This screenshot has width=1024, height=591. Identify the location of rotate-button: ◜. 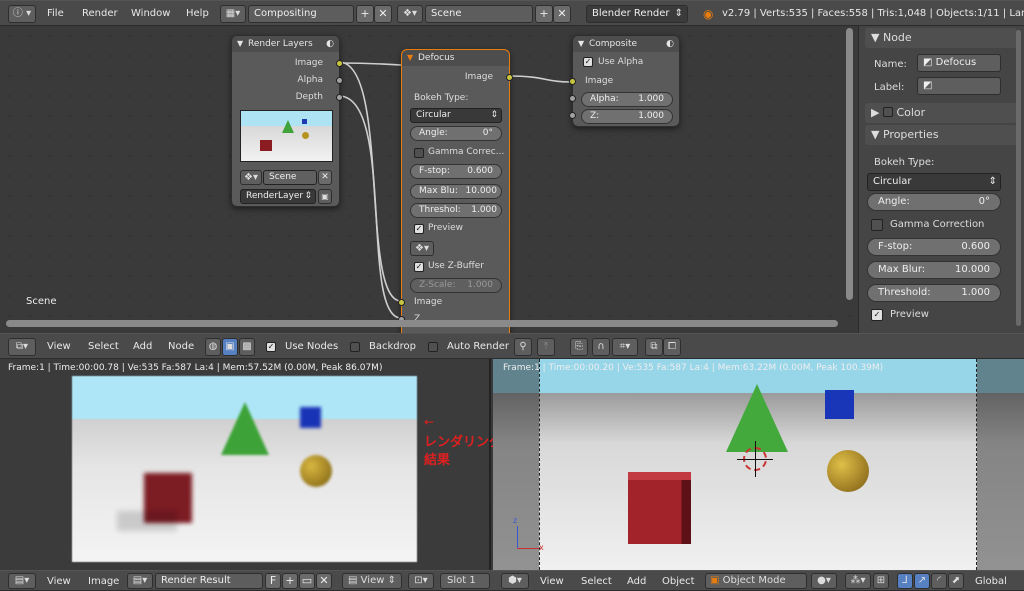
(939, 581).